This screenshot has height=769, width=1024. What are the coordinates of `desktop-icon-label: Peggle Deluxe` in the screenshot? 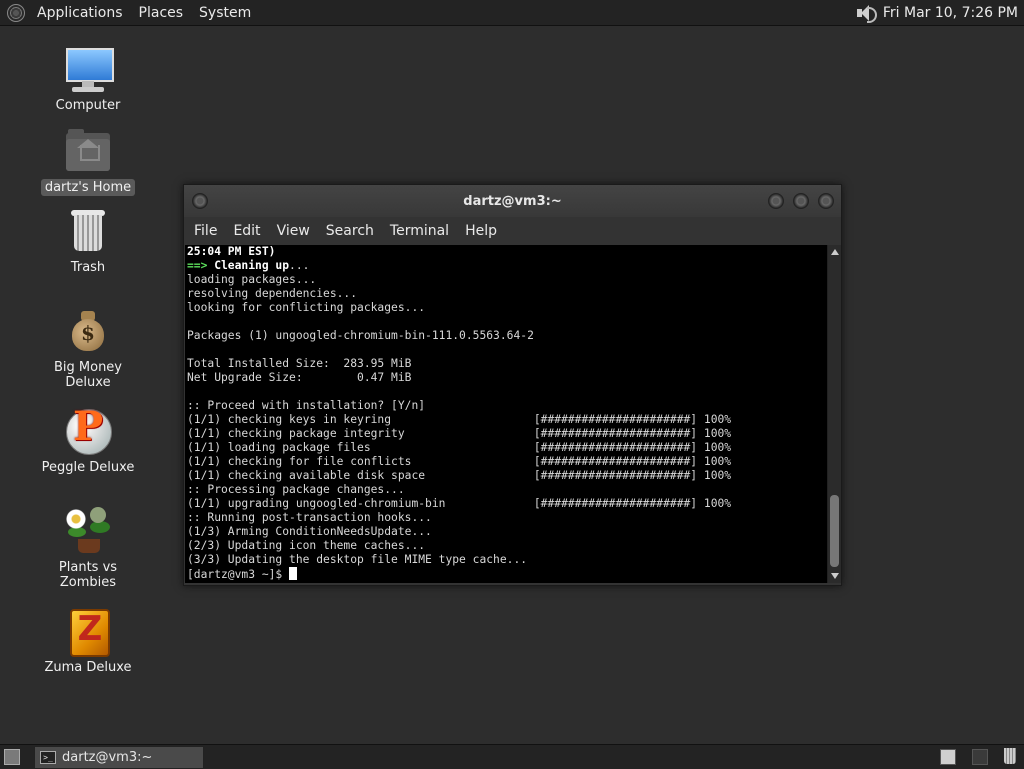 It's located at (88, 467).